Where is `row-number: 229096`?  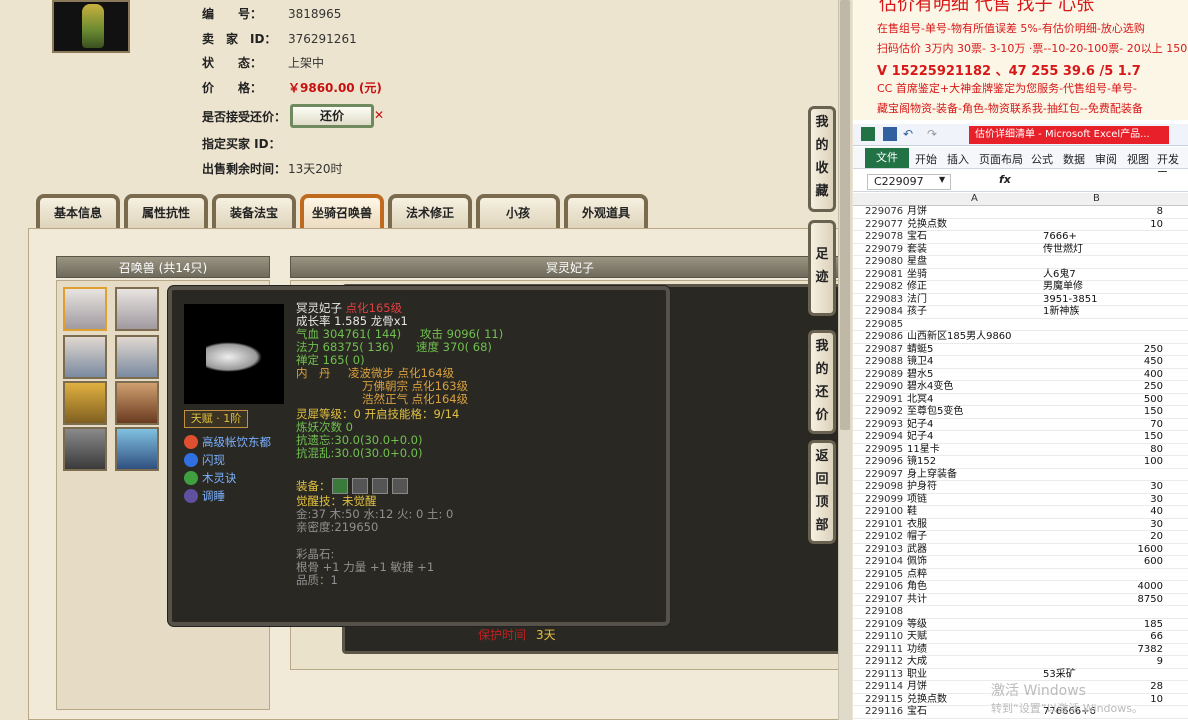
row-number: 229096 is located at coordinates (885, 462).